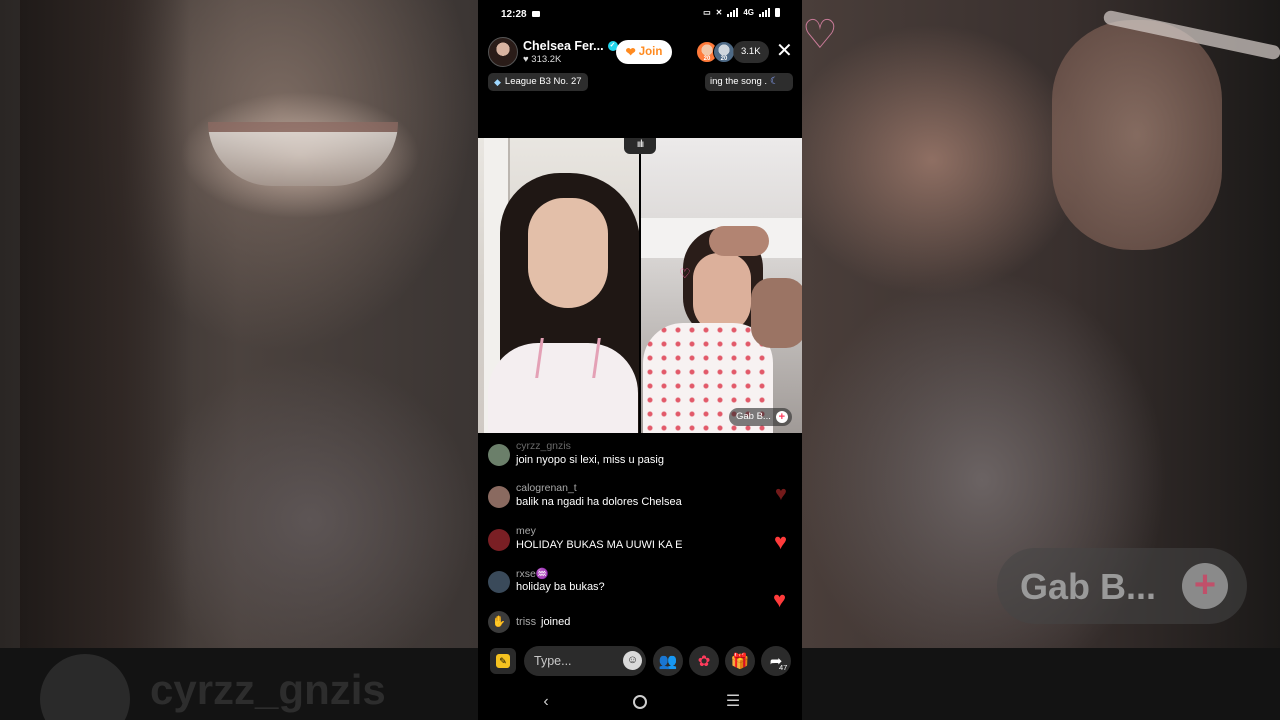 The height and width of the screenshot is (720, 1280). What do you see at coordinates (751, 52) in the screenshot?
I see `viewer-count: 3.1K` at bounding box center [751, 52].